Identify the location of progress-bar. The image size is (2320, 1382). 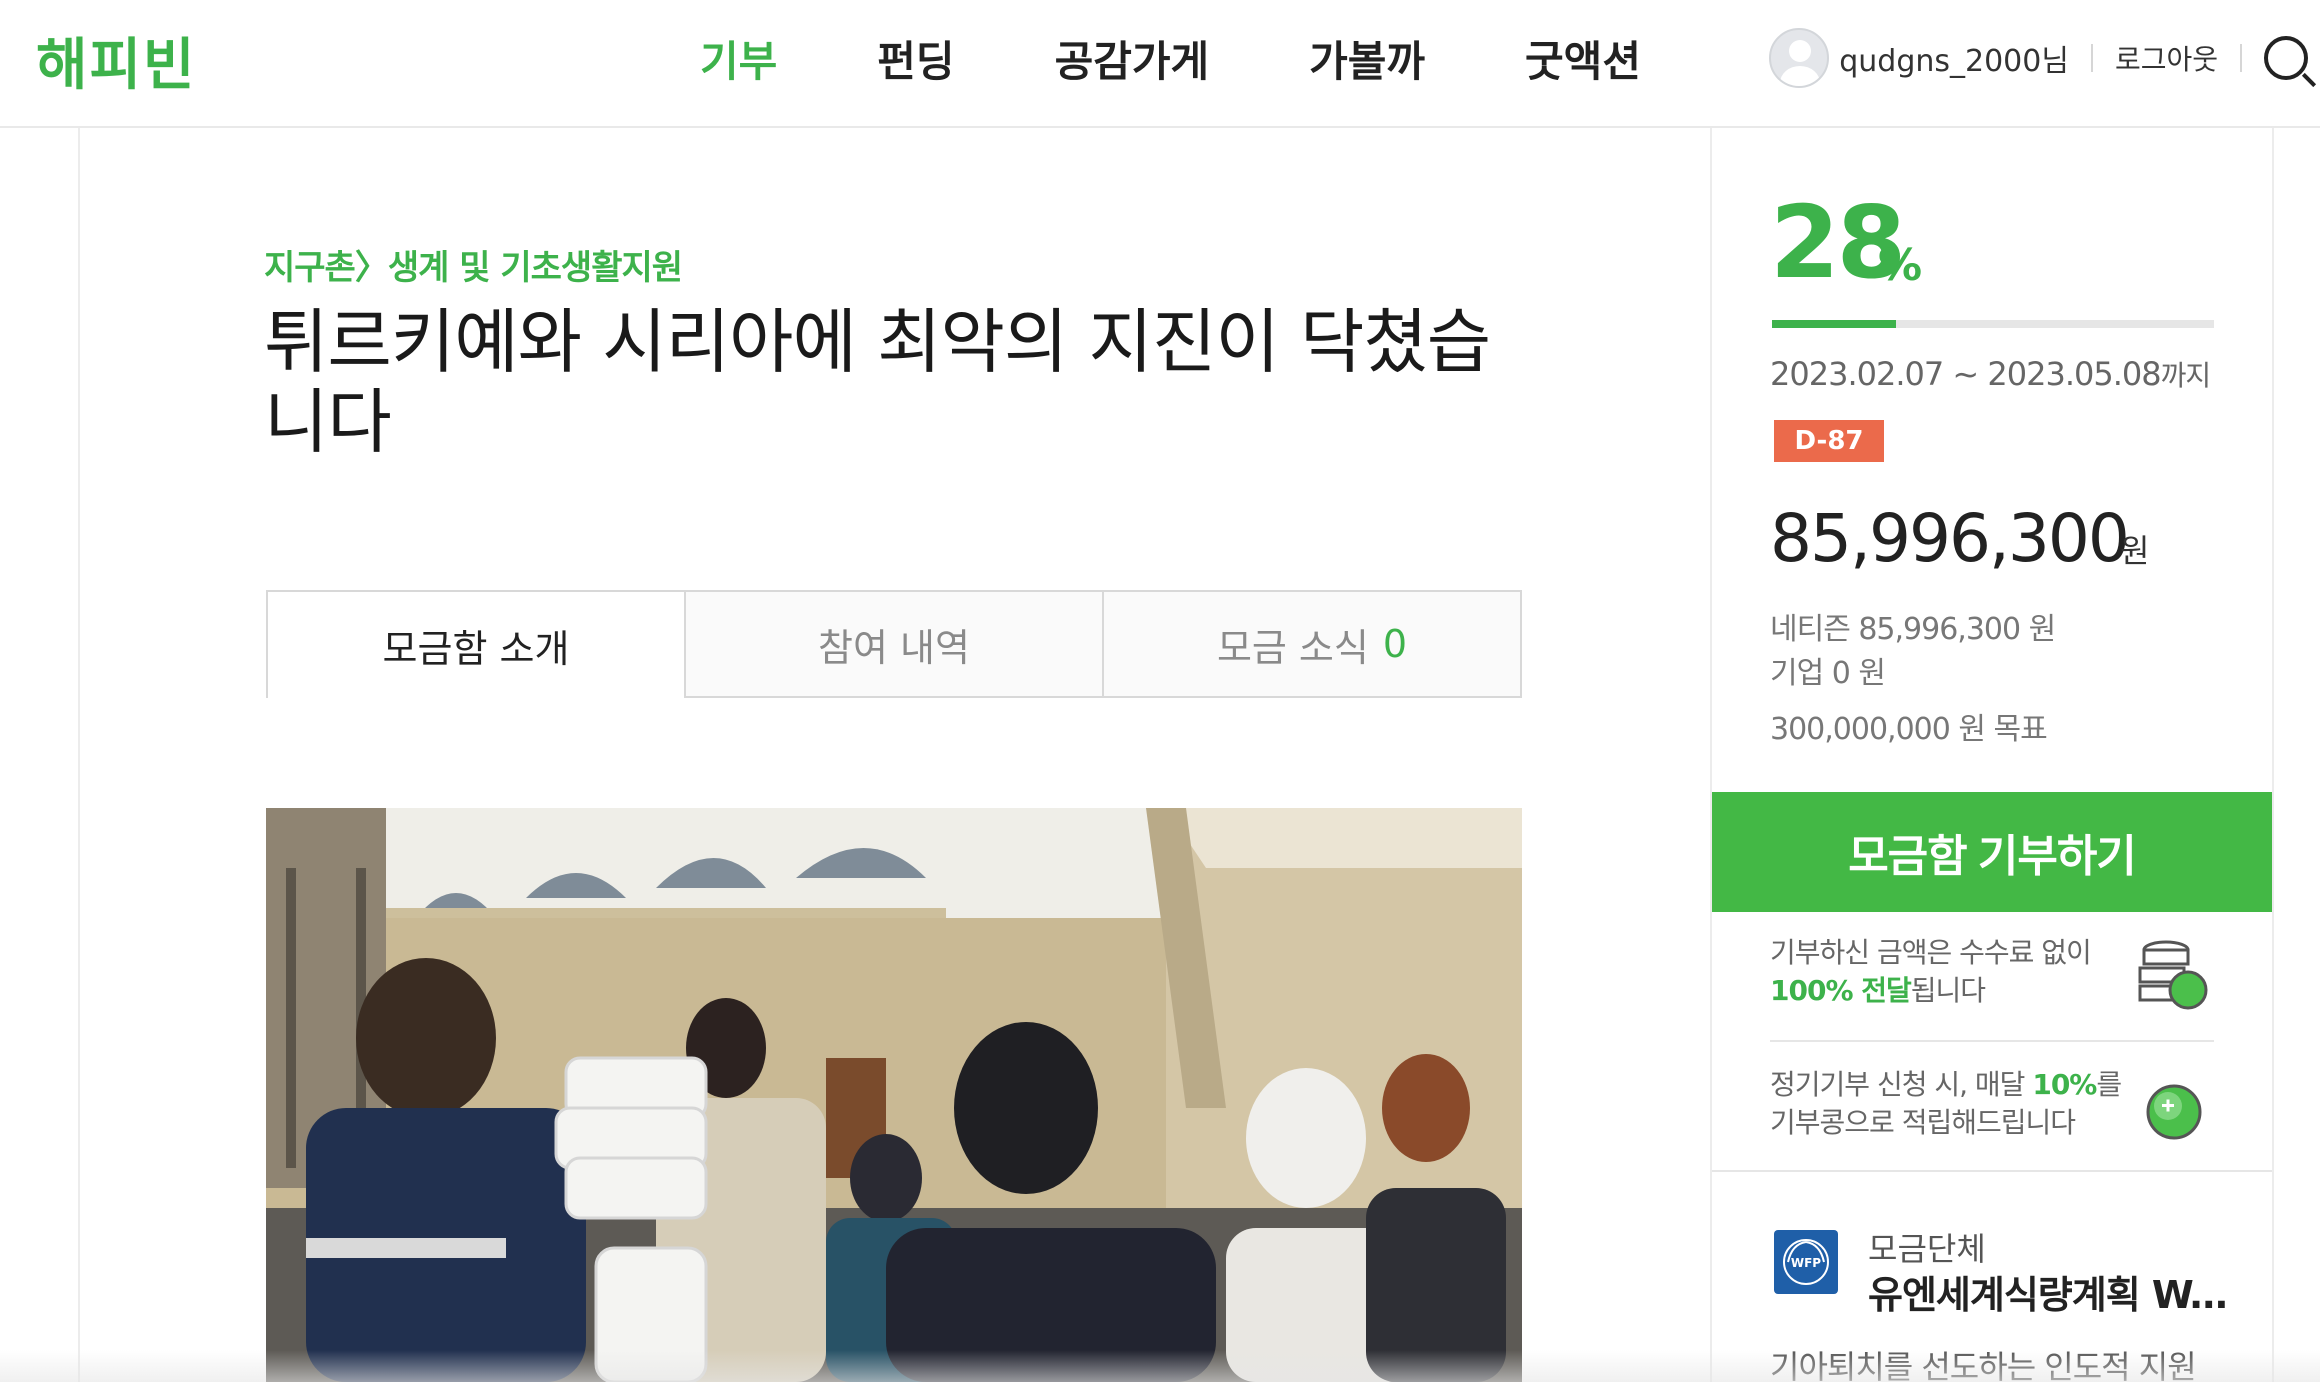
(1993, 324).